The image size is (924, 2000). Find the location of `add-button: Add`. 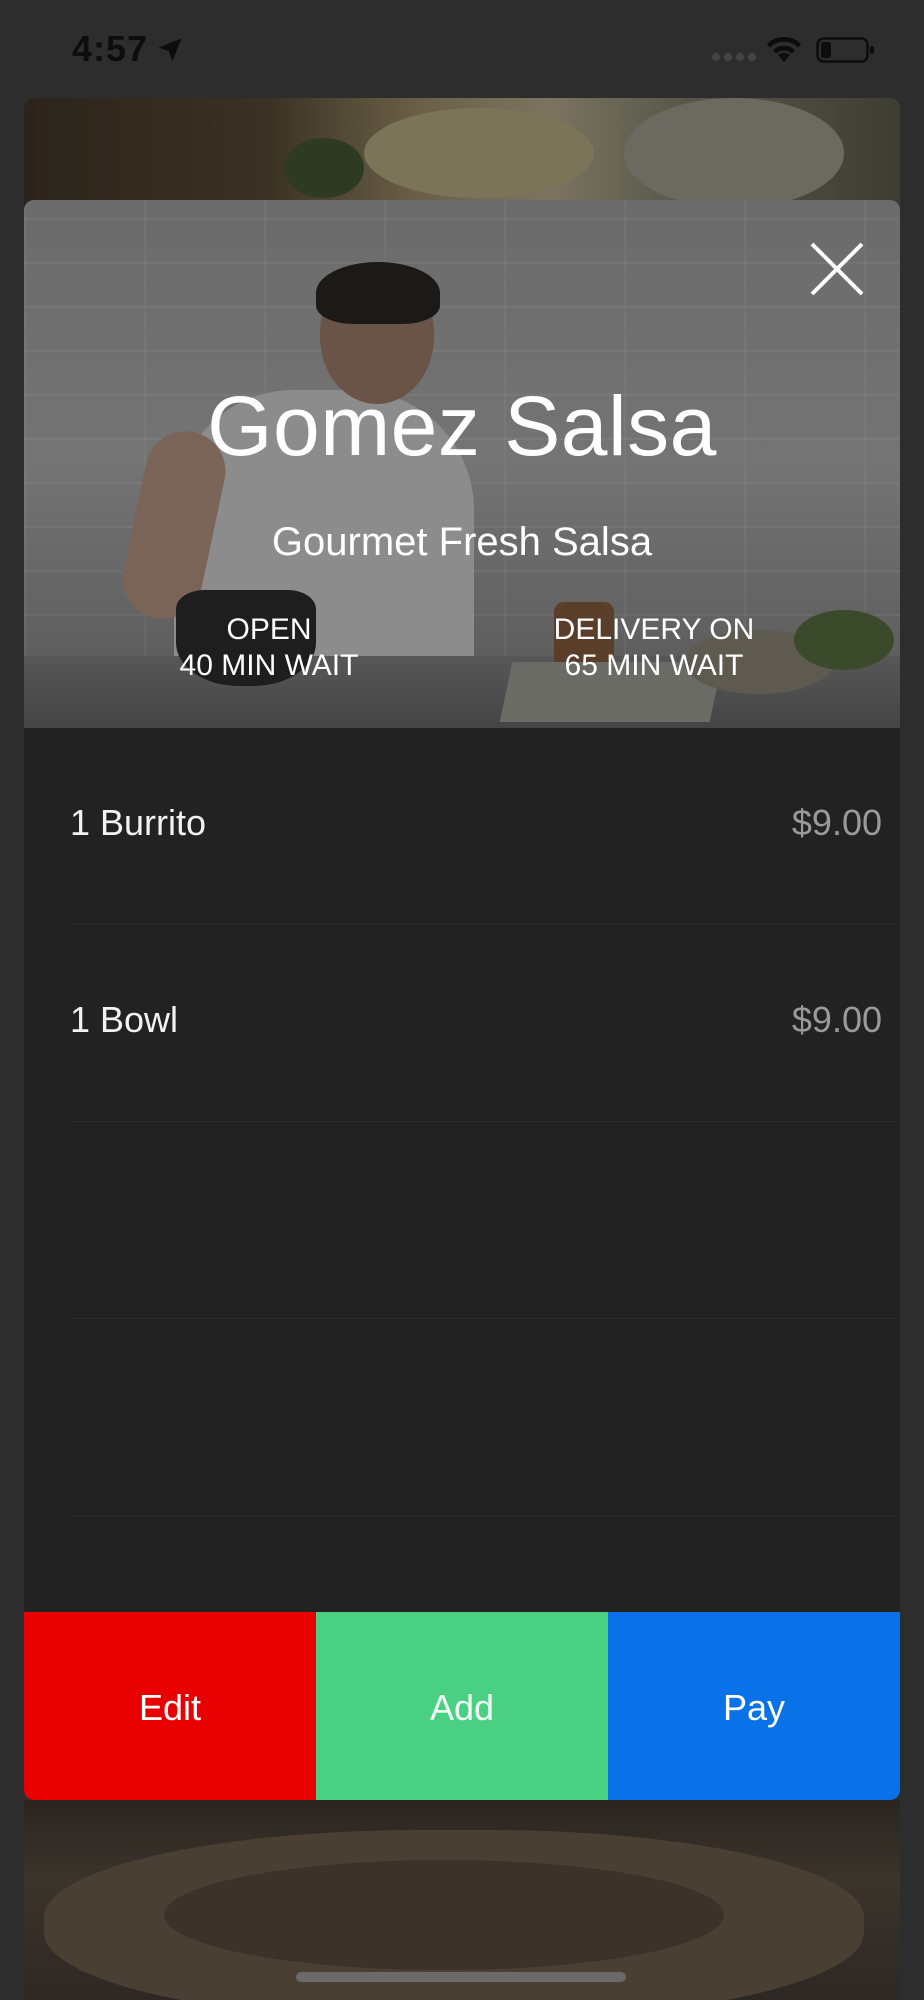

add-button: Add is located at coordinates (462, 1706).